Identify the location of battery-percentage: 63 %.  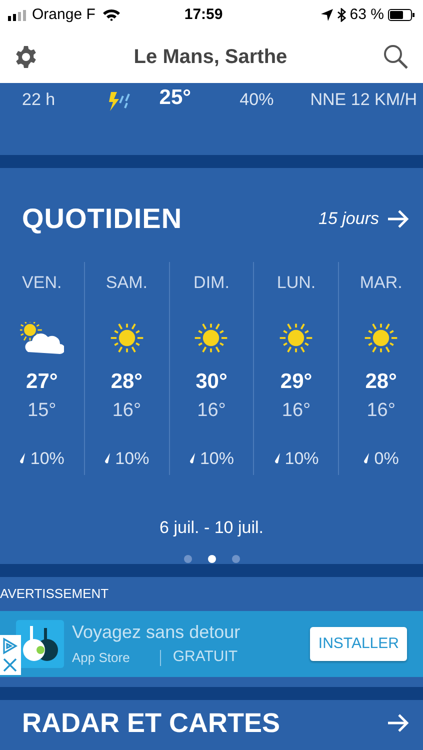
(367, 14).